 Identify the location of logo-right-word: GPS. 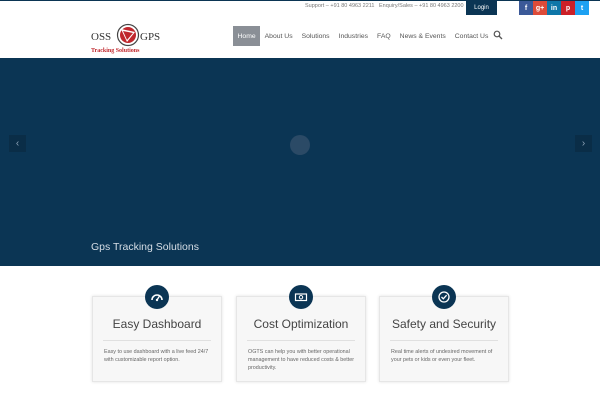
(150, 37).